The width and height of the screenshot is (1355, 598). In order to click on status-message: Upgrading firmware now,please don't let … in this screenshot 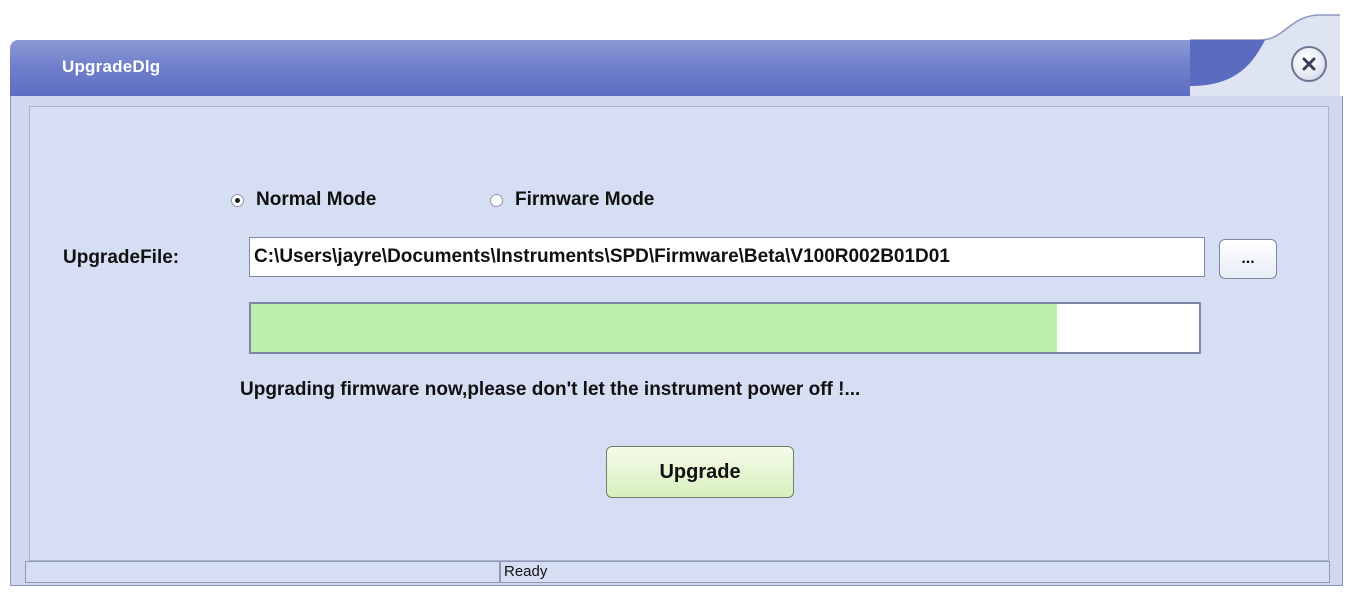, I will do `click(550, 389)`.